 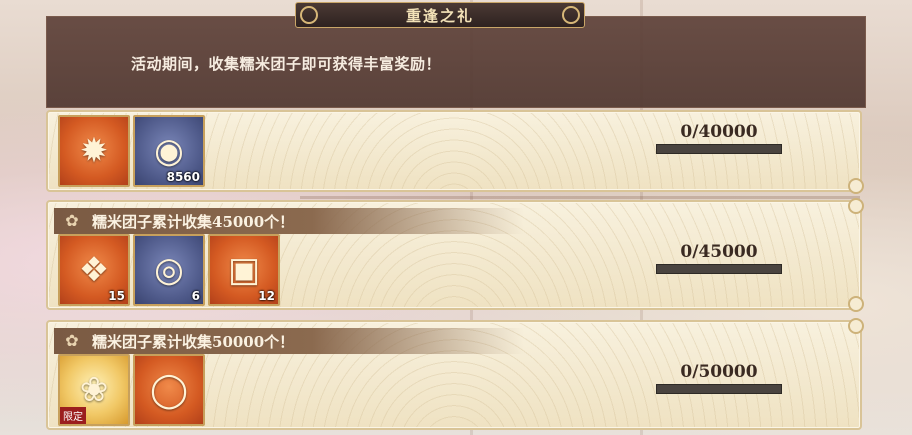 What do you see at coordinates (719, 252) in the screenshot?
I see `progress-text: 0/45000` at bounding box center [719, 252].